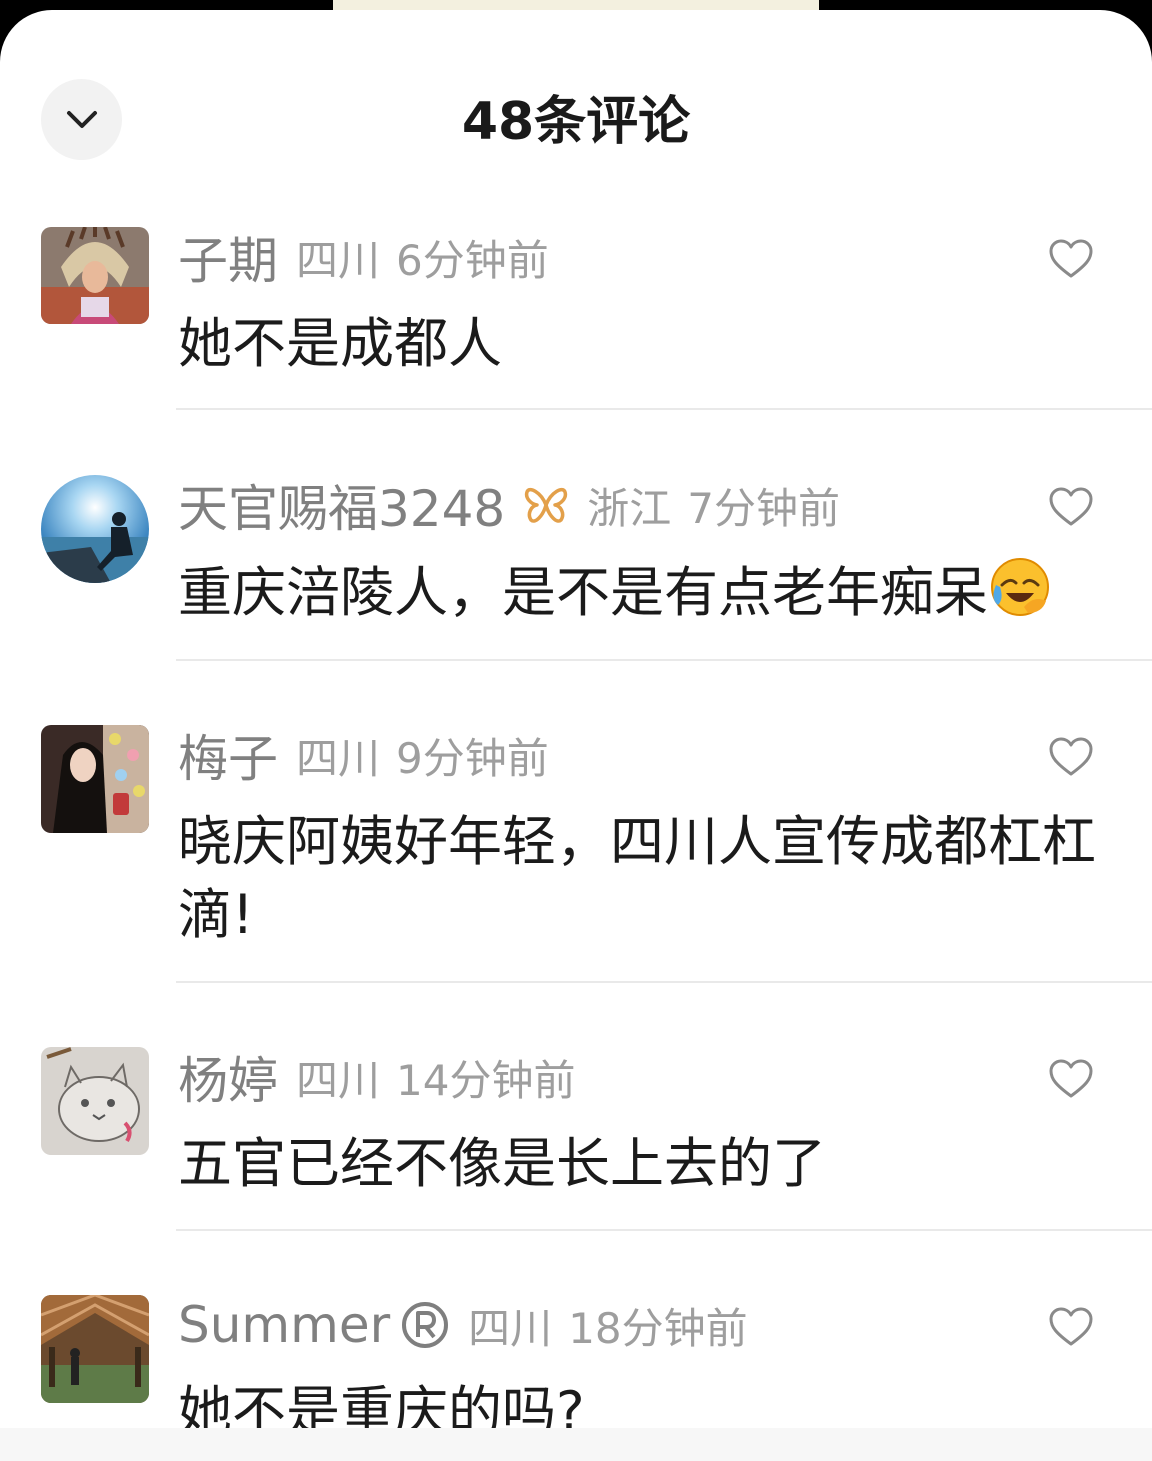  Describe the element at coordinates (629, 508) in the screenshot. I see `region: 浙江` at that location.